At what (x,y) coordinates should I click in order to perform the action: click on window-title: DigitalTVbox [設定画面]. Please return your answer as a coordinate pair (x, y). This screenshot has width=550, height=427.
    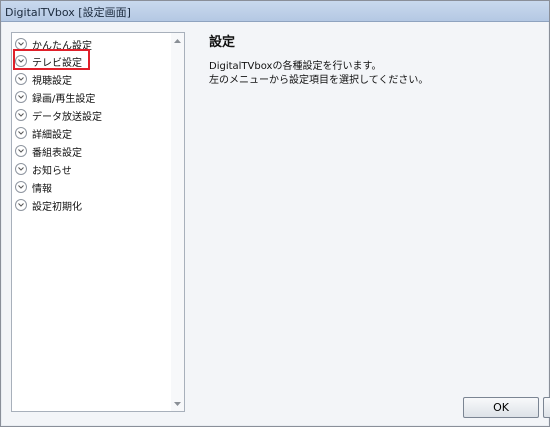
    Looking at the image, I should click on (68, 12).